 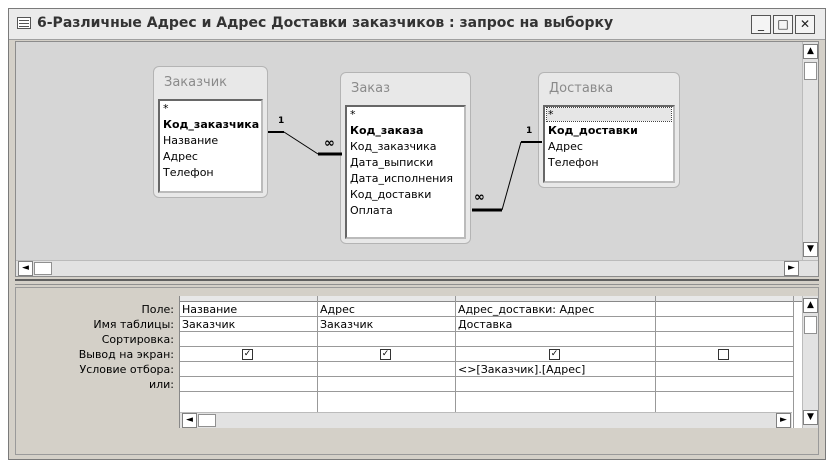 I want to click on grid-vertical-scrollbar: ▲ ▼, so click(x=810, y=362).